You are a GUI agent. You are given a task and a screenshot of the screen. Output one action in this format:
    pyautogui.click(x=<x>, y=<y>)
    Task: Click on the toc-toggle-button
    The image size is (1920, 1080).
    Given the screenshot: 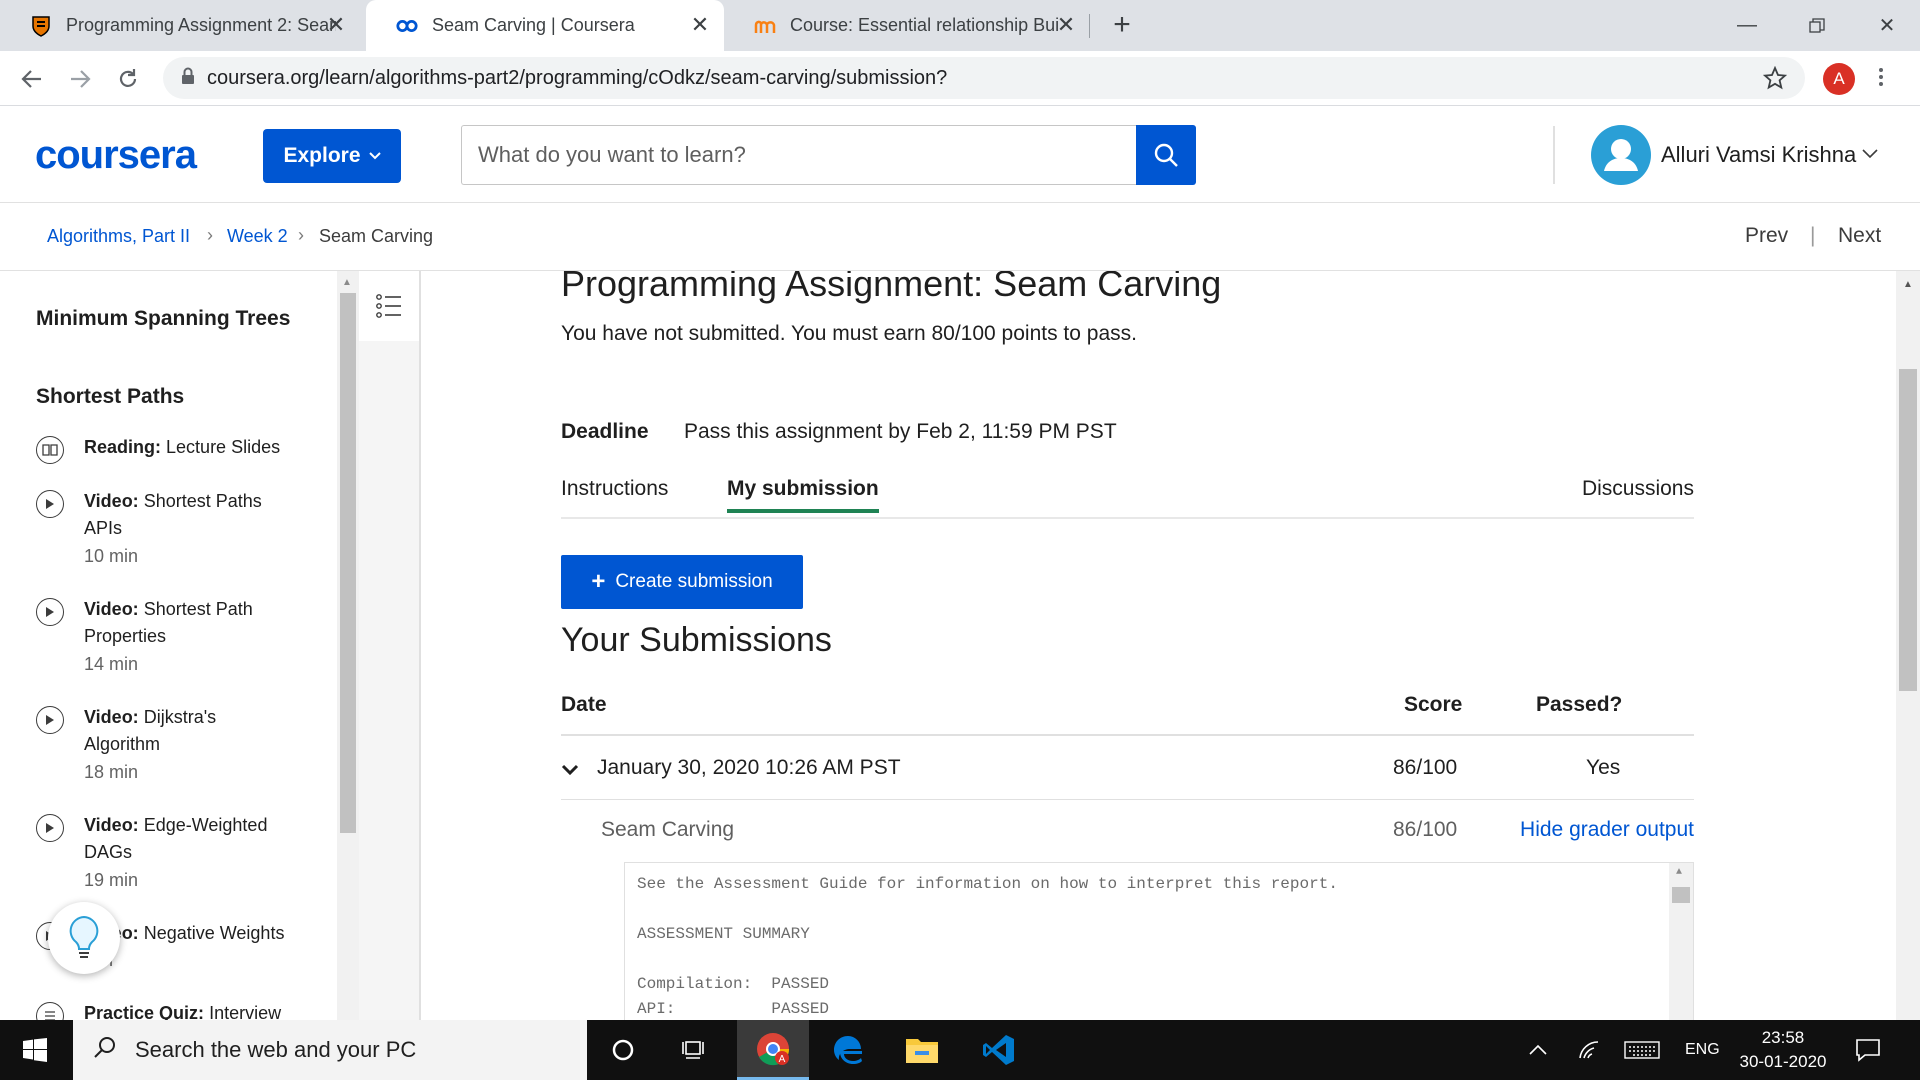 What is the action you would take?
    pyautogui.click(x=389, y=306)
    